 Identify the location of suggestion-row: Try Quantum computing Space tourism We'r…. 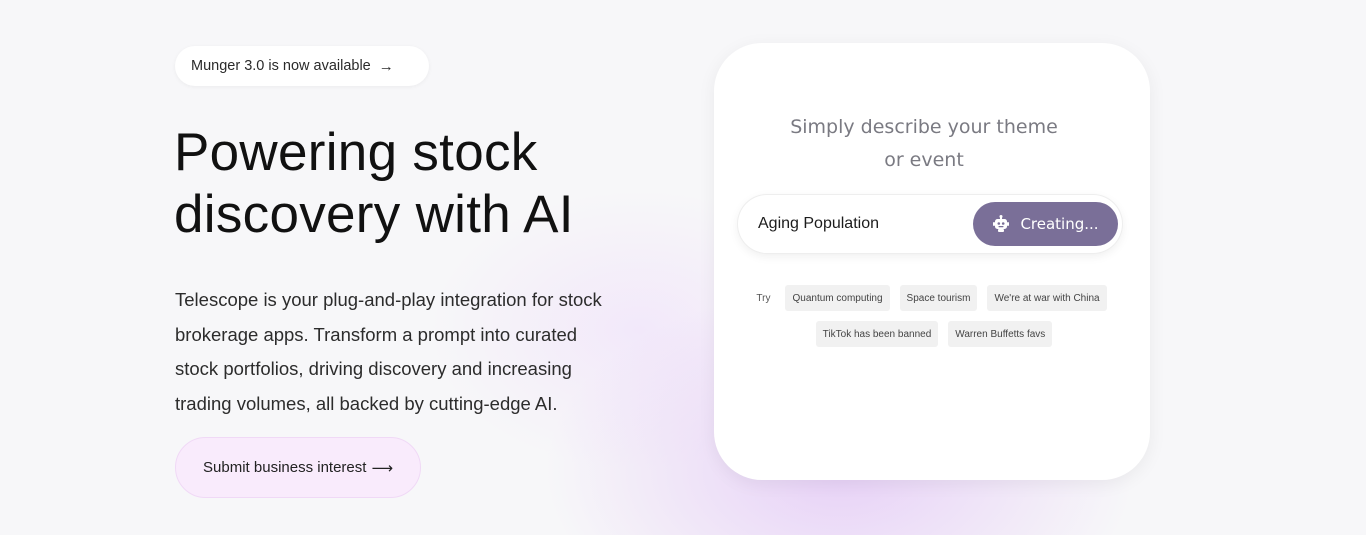
(934, 298).